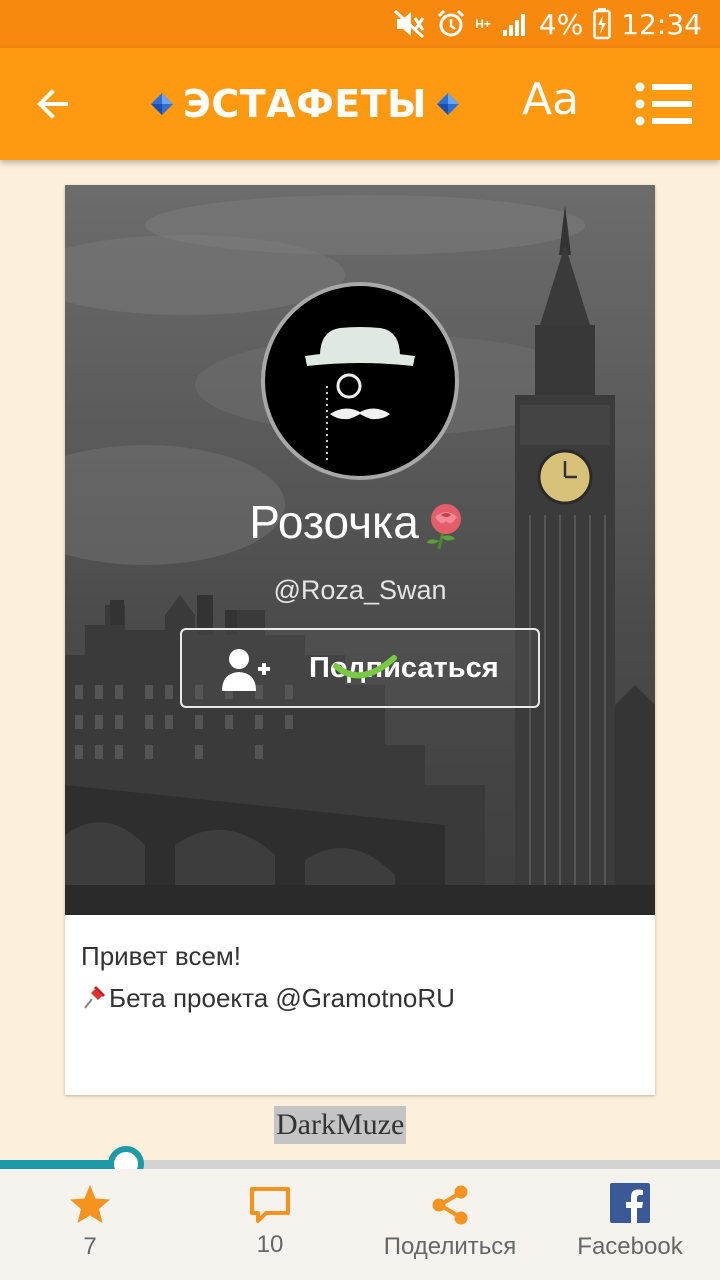 The height and width of the screenshot is (1280, 720). I want to click on profile-handle: @Roza_Swan, so click(360, 590).